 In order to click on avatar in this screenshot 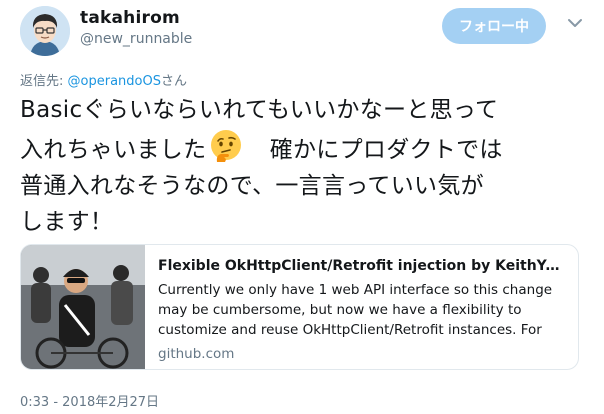, I will do `click(45, 31)`.